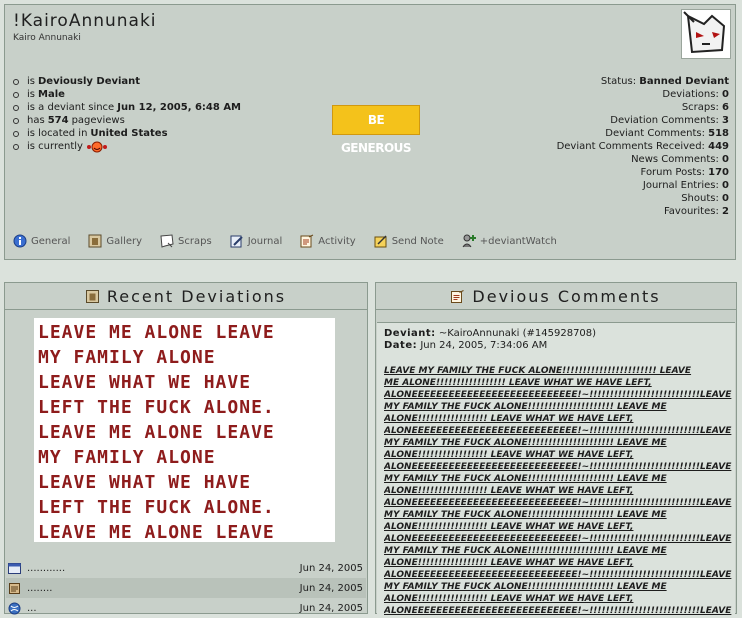  What do you see at coordinates (410, 333) in the screenshot?
I see `deviant-label: Deviant:` at bounding box center [410, 333].